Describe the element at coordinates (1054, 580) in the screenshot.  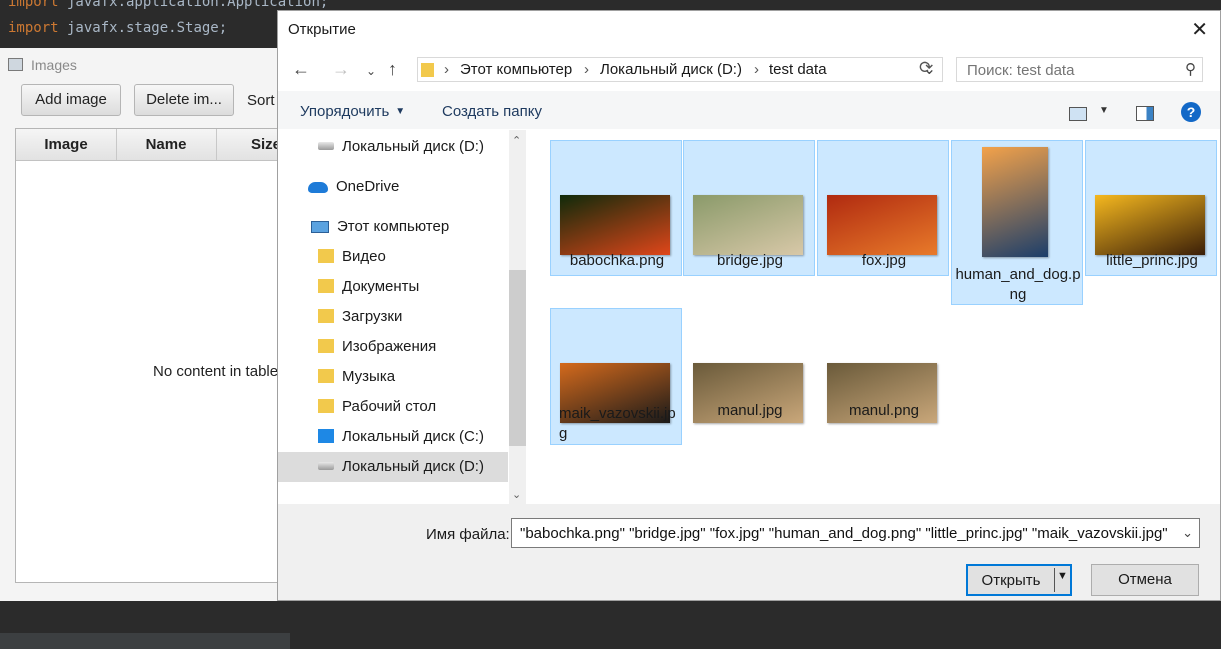
I see `split-divider` at that location.